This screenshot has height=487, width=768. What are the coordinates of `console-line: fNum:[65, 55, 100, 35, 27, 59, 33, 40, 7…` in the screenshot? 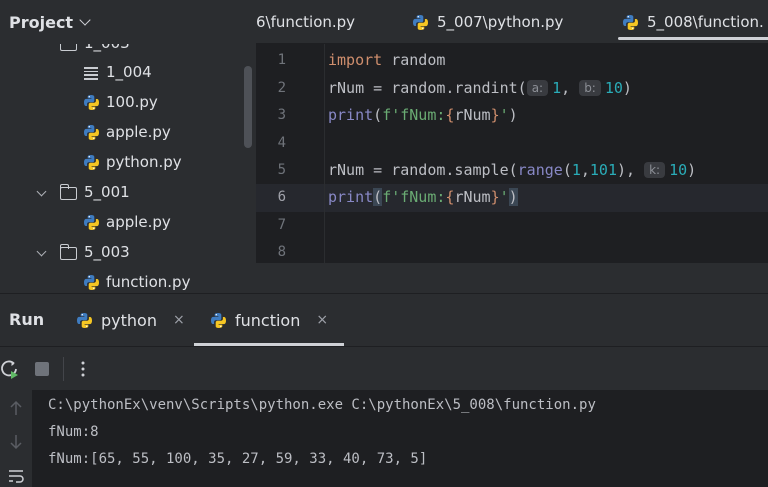 It's located at (238, 459).